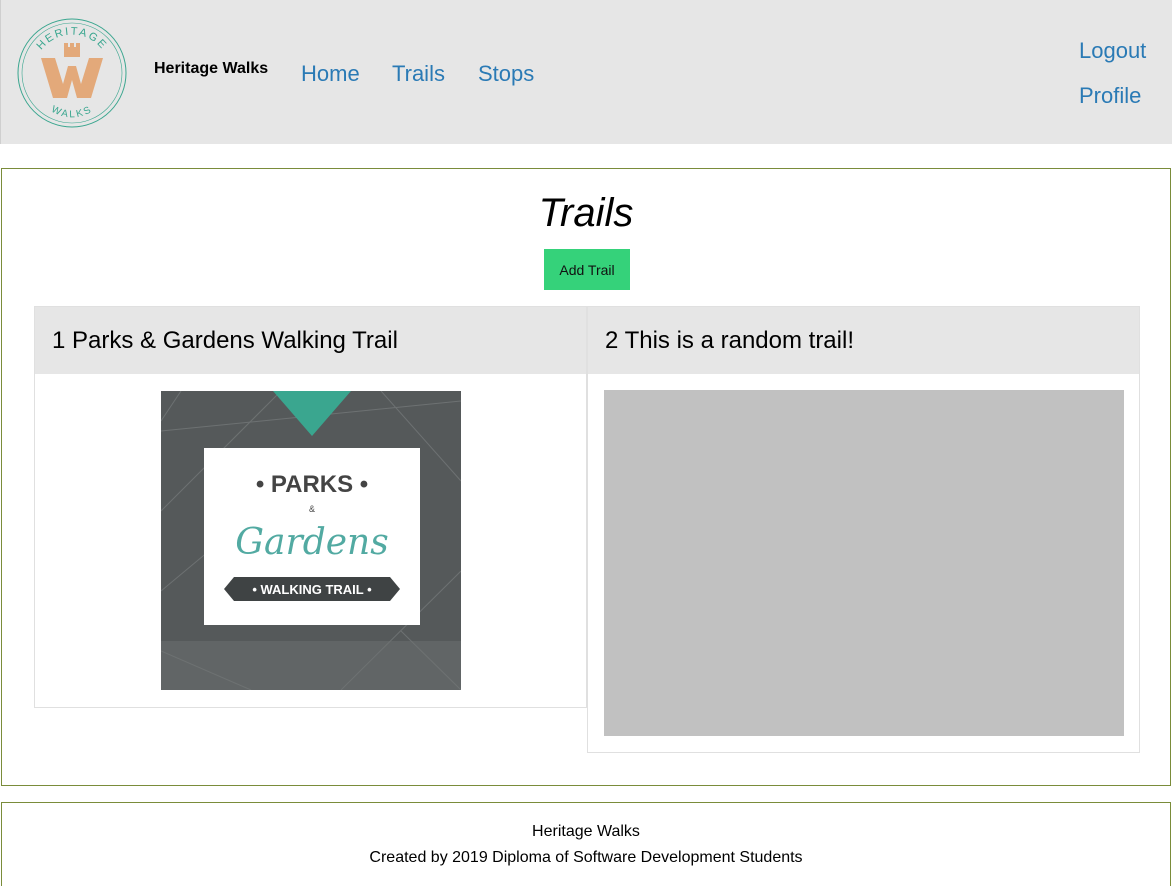 The image size is (1172, 886). I want to click on trail-image: • PARKS • & Gardens • WALKING TRAIL •, so click(311, 540).